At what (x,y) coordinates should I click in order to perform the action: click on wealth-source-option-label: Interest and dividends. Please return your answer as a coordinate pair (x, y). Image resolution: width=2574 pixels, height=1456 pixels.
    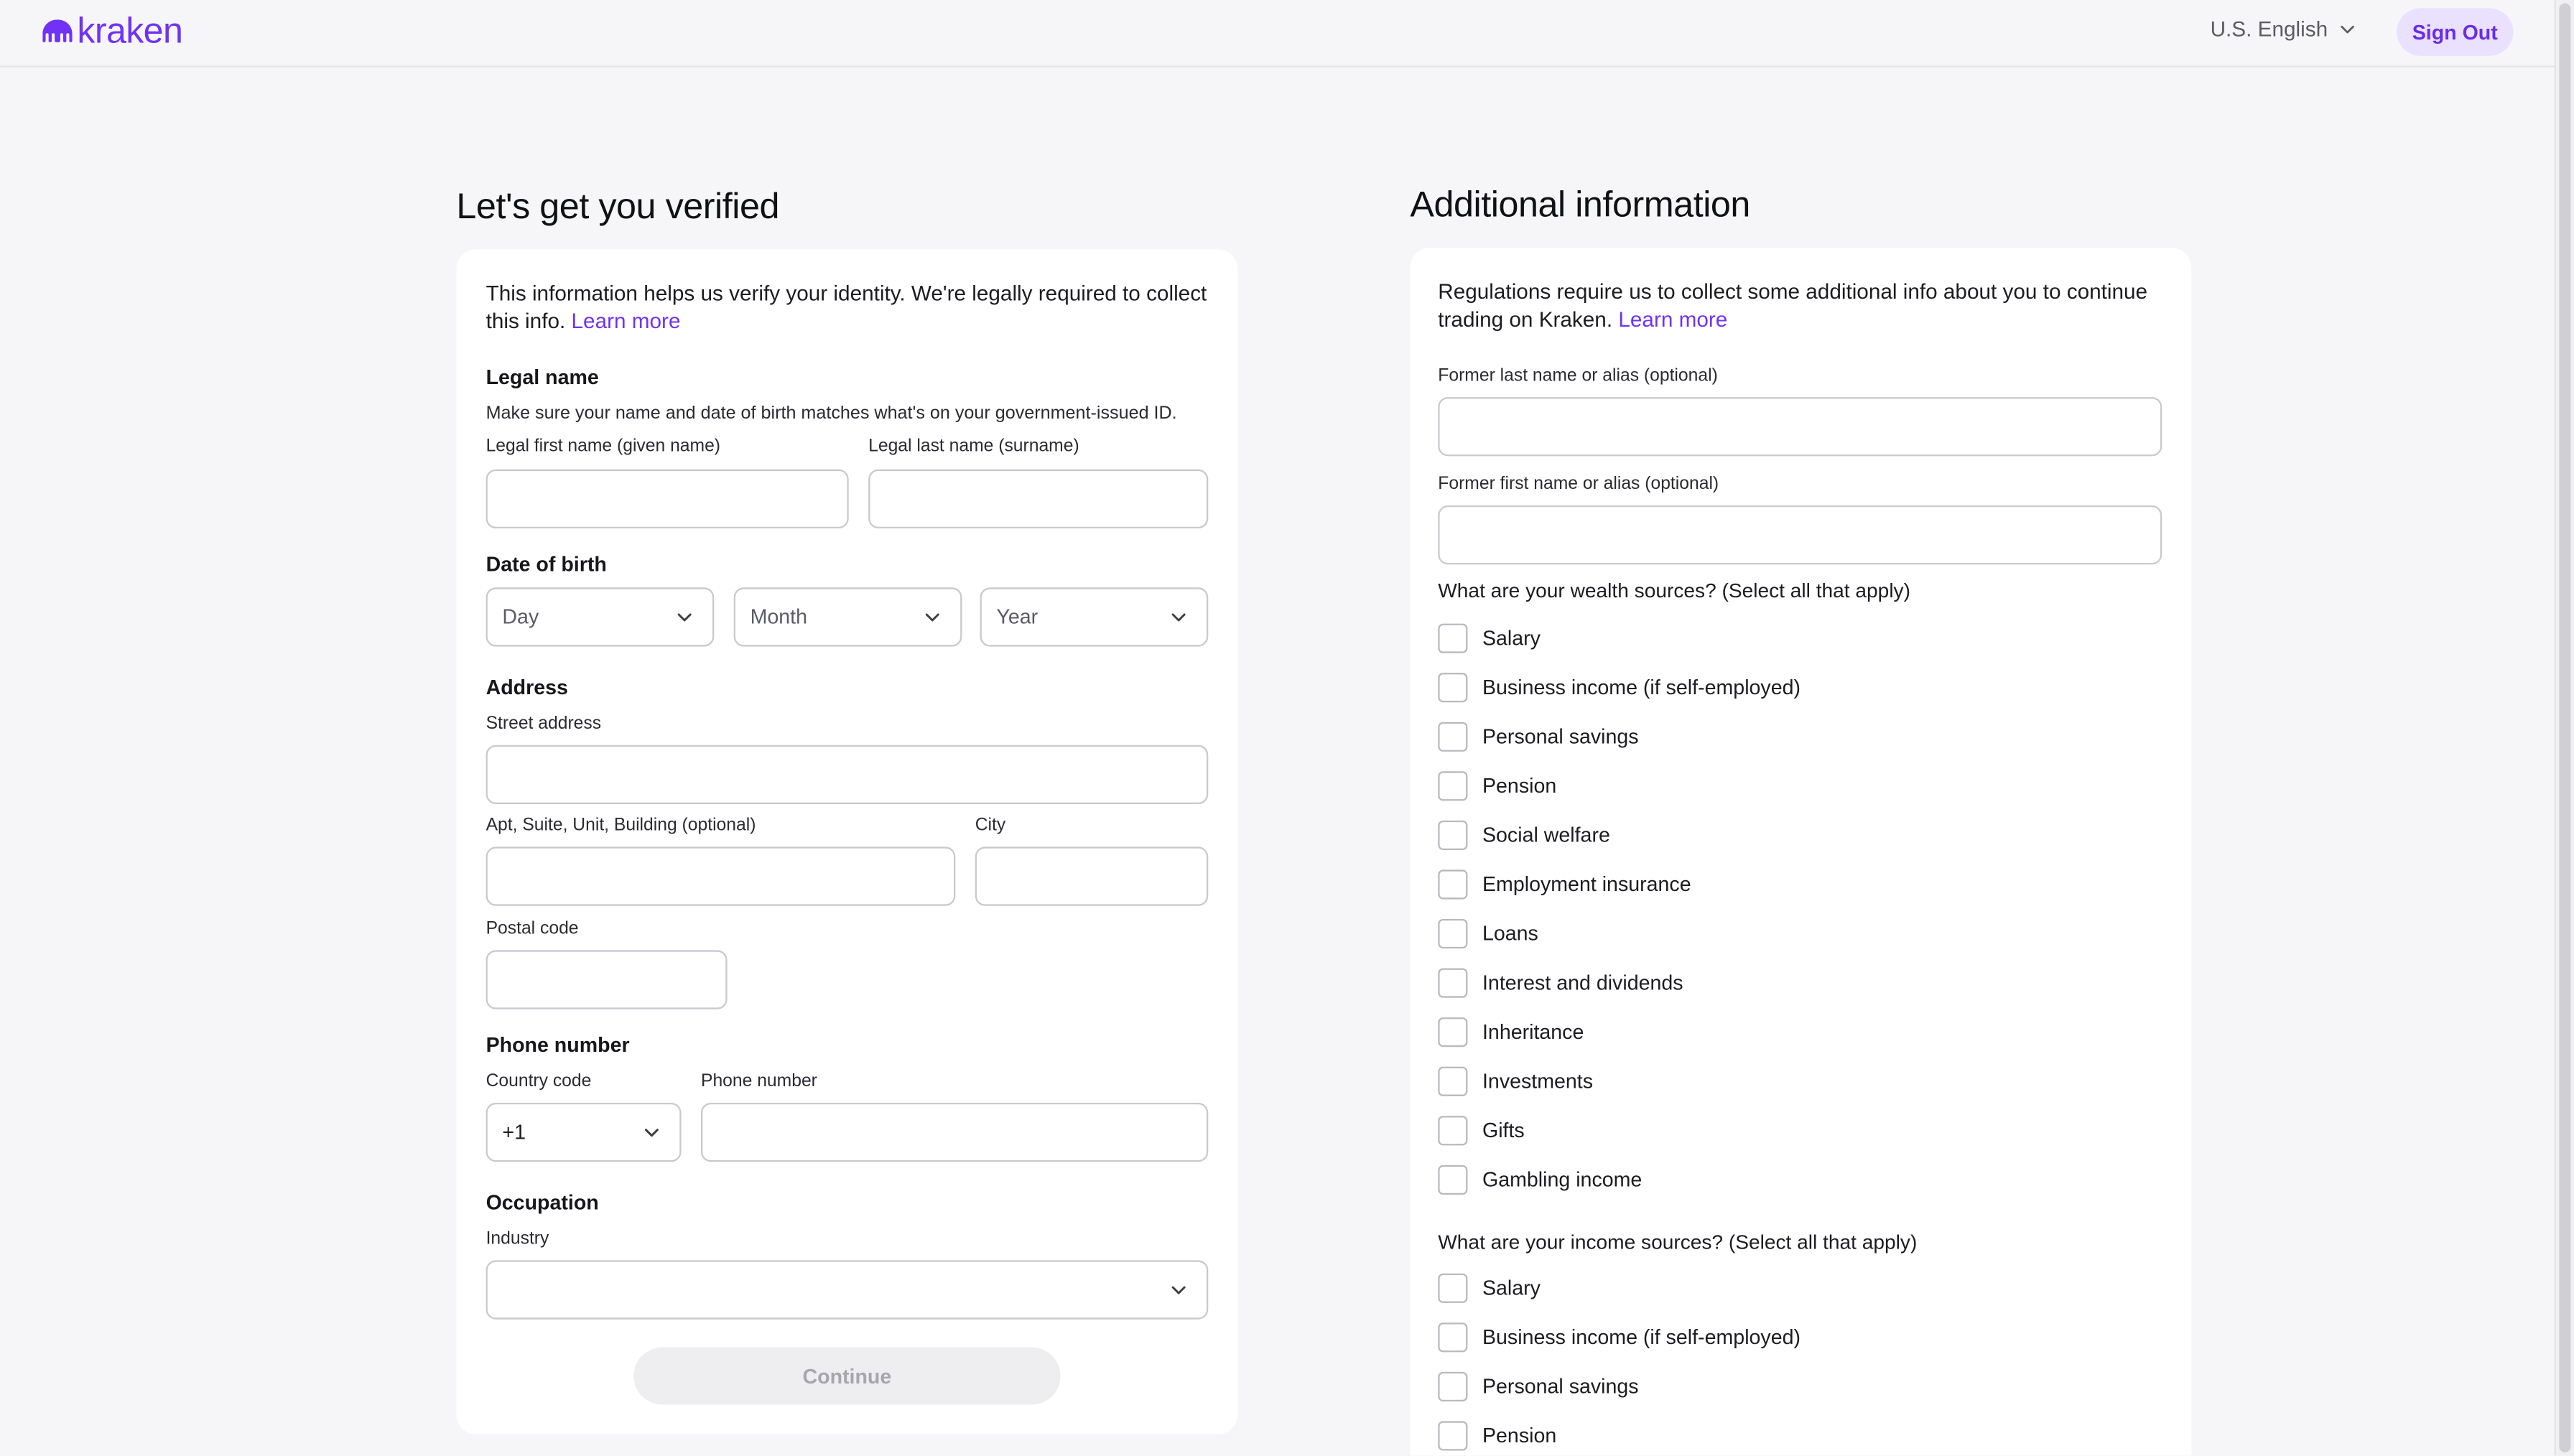
    Looking at the image, I should click on (1583, 983).